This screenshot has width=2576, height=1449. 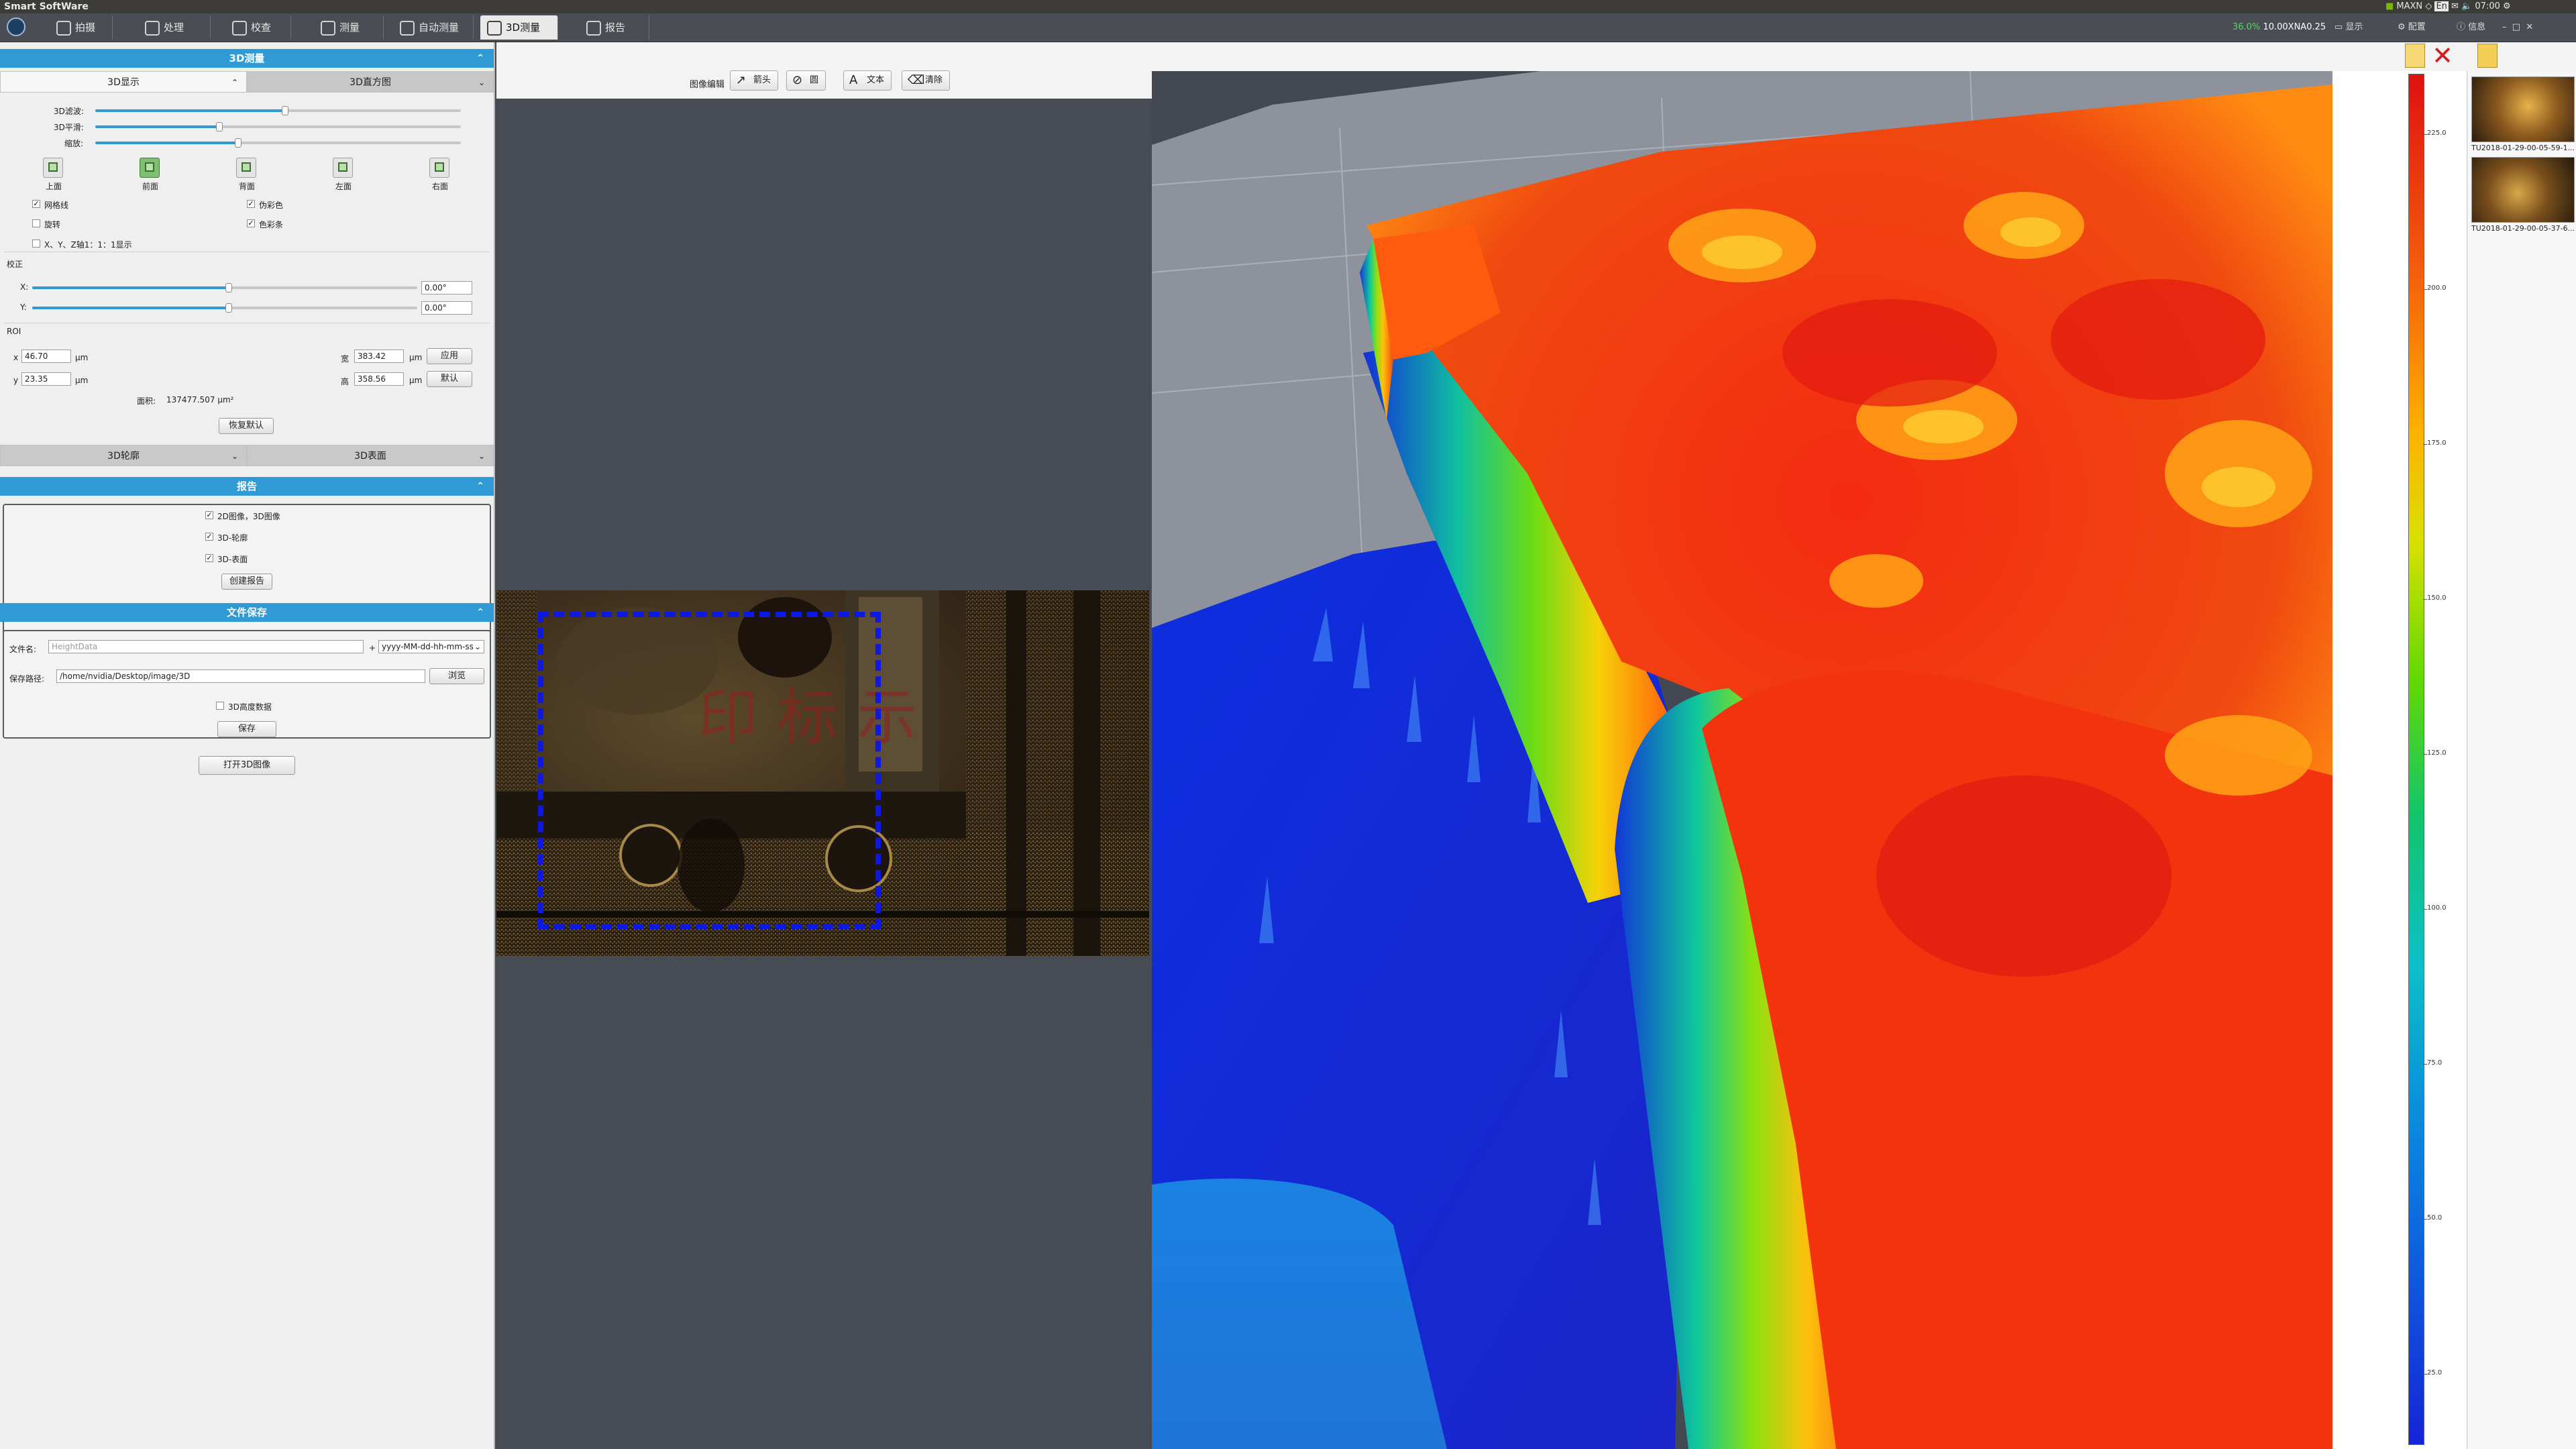 I want to click on create-report-button: 创建报告, so click(x=246, y=582).